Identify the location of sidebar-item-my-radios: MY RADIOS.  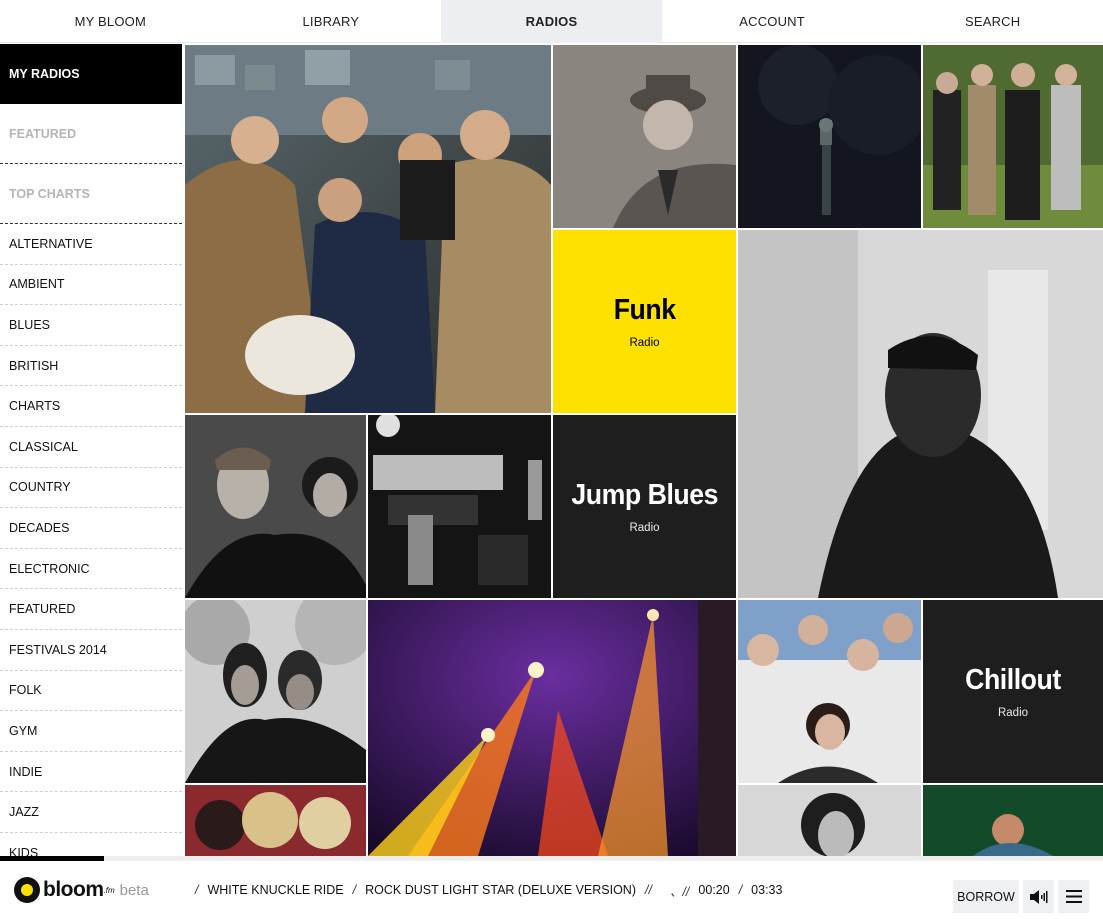
(91, 74).